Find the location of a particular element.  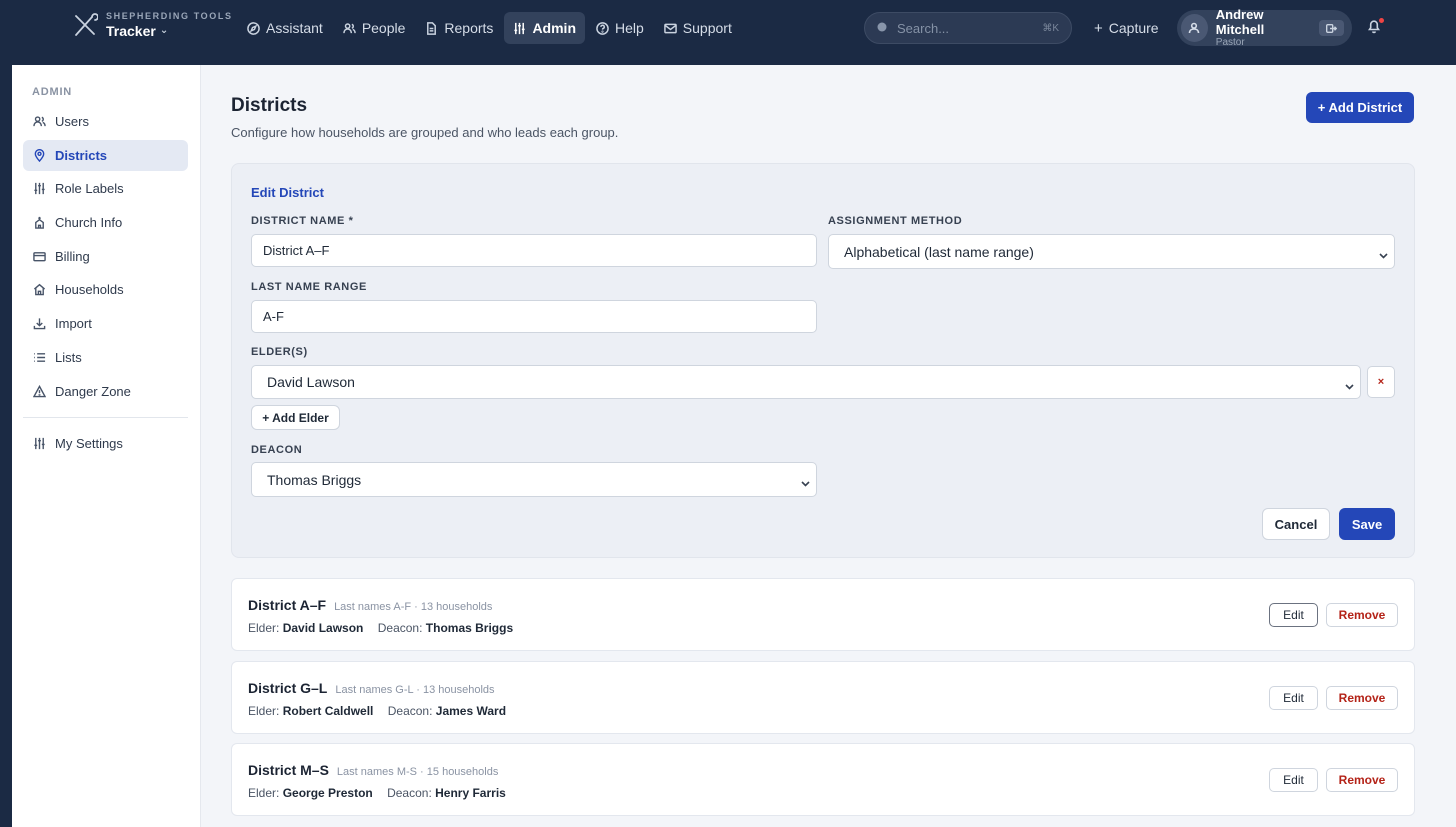

sidebar-item-my-settings: My Settings is located at coordinates (105, 443).